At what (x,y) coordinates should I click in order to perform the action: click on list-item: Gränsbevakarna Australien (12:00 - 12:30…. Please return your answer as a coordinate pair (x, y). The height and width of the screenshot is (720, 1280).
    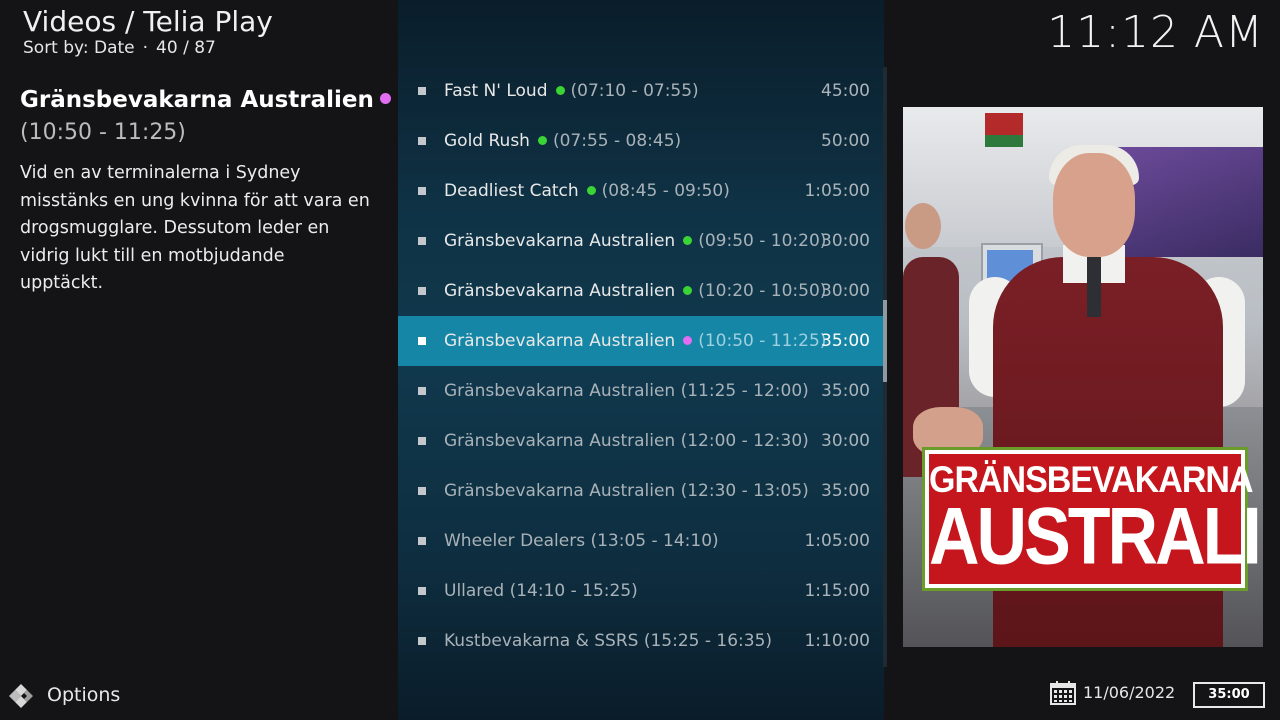
    Looking at the image, I should click on (641, 441).